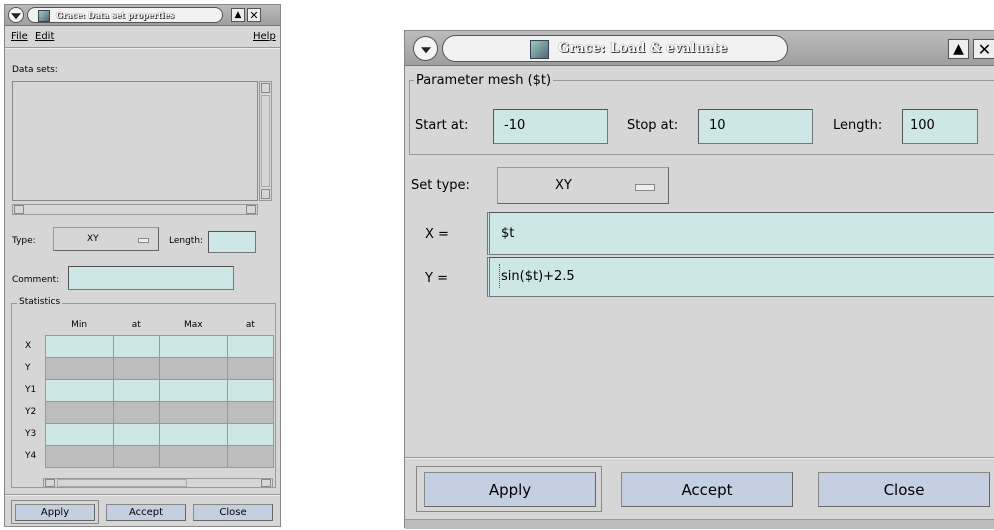 Image resolution: width=994 pixels, height=530 pixels. I want to click on window-title: Grace: Load & evaluate, so click(643, 48).